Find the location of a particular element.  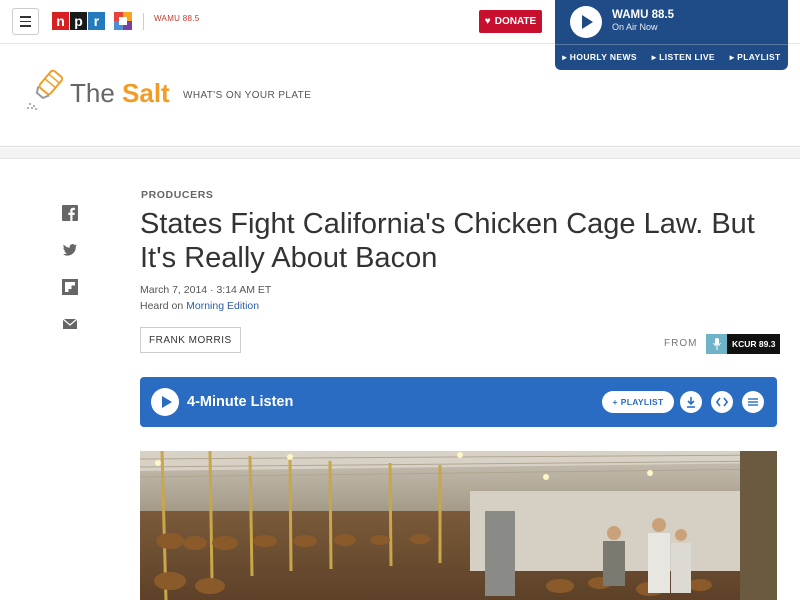

blog-tagline: WHAT'S ON YOUR PLATE is located at coordinates (247, 95).